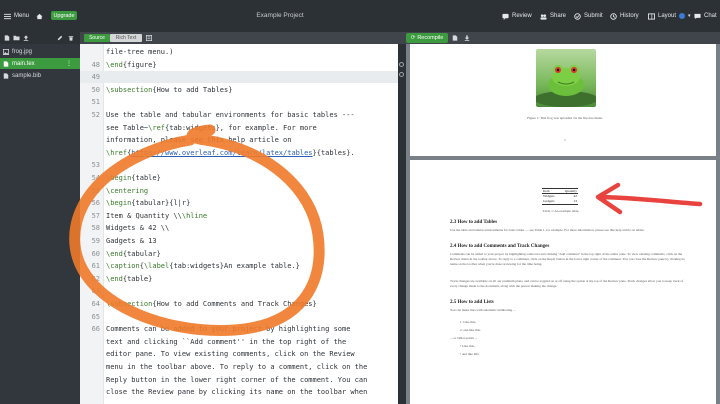 The height and width of the screenshot is (404, 720). Describe the element at coordinates (95, 266) in the screenshot. I see `line-number: 61` at that location.